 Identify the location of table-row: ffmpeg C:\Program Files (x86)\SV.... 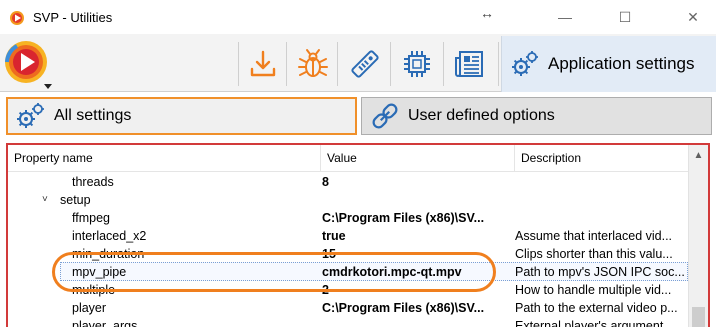
(348, 218).